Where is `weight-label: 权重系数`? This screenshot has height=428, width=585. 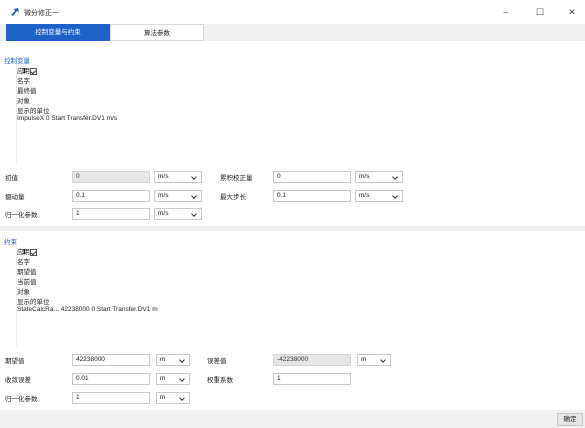 weight-label: 权重系数 is located at coordinates (220, 380).